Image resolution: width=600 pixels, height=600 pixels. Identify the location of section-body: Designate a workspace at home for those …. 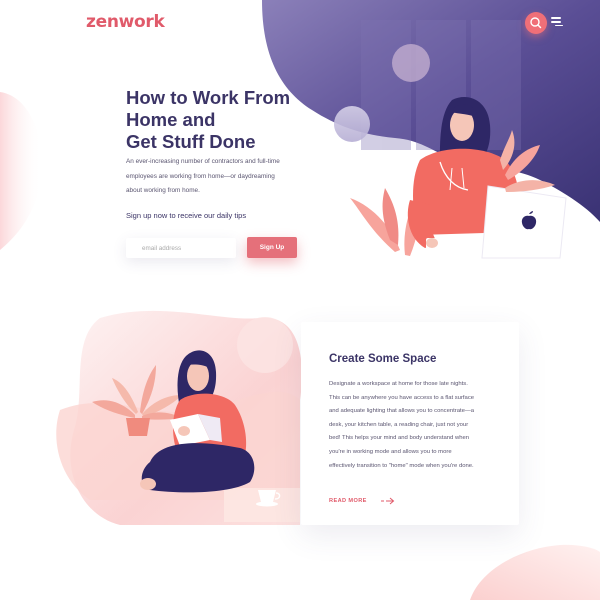
(419, 425).